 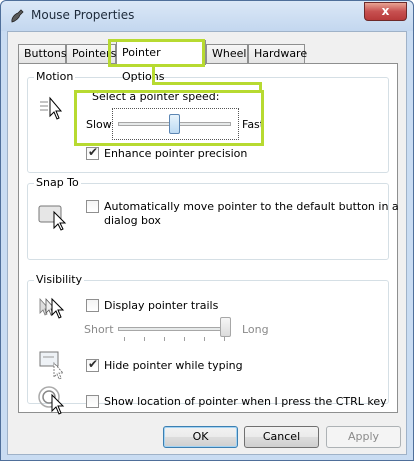 I want to click on pointer-trails-icon, so click(x=52, y=308).